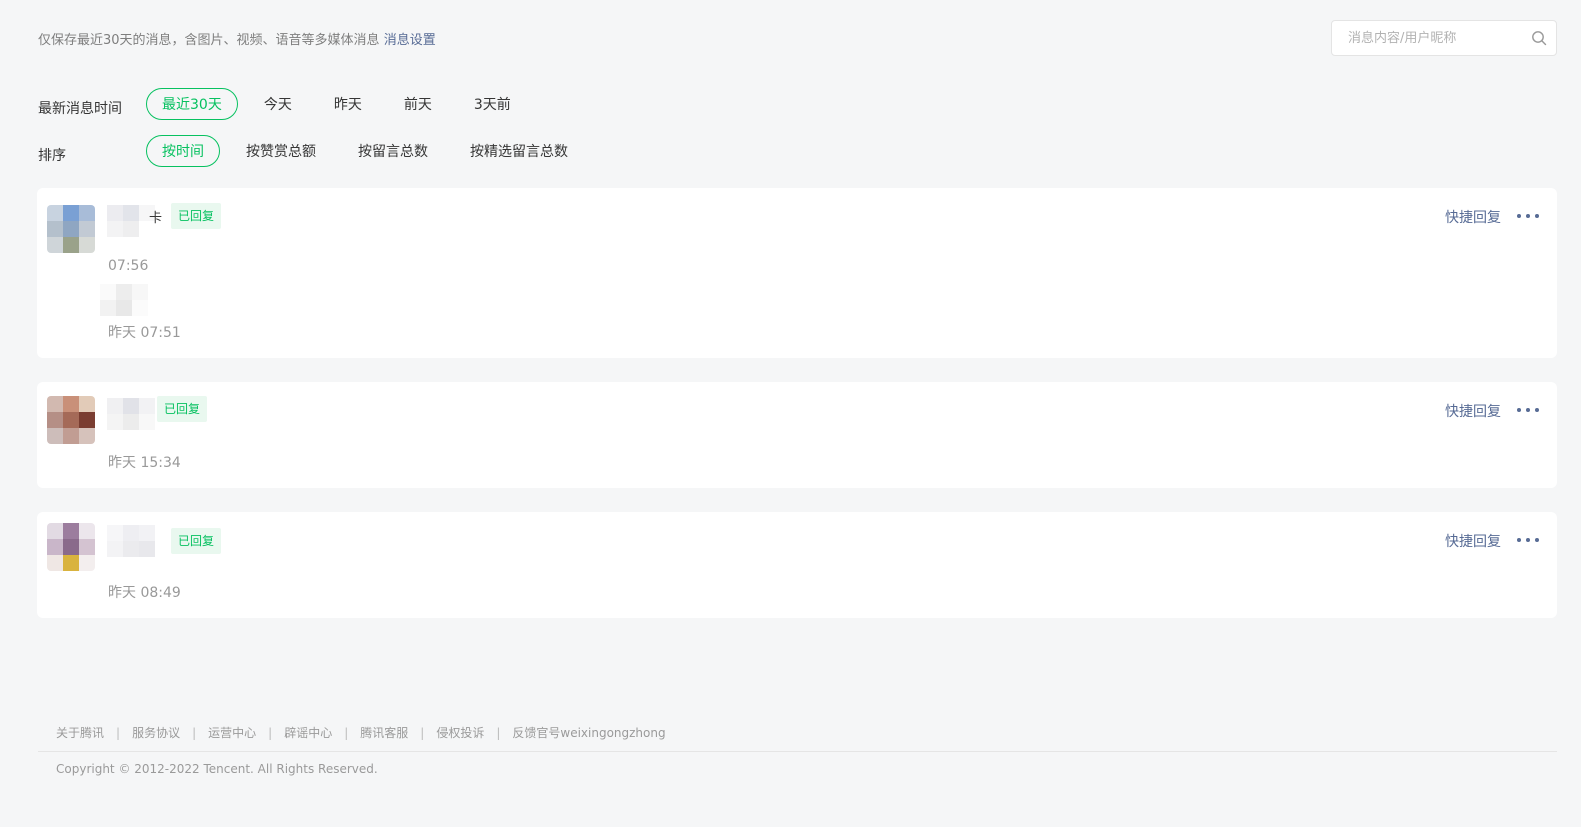 The image size is (1581, 827). What do you see at coordinates (588, 732) in the screenshot?
I see `footer-link-feedback: 反馈官号weixingongzhong` at bounding box center [588, 732].